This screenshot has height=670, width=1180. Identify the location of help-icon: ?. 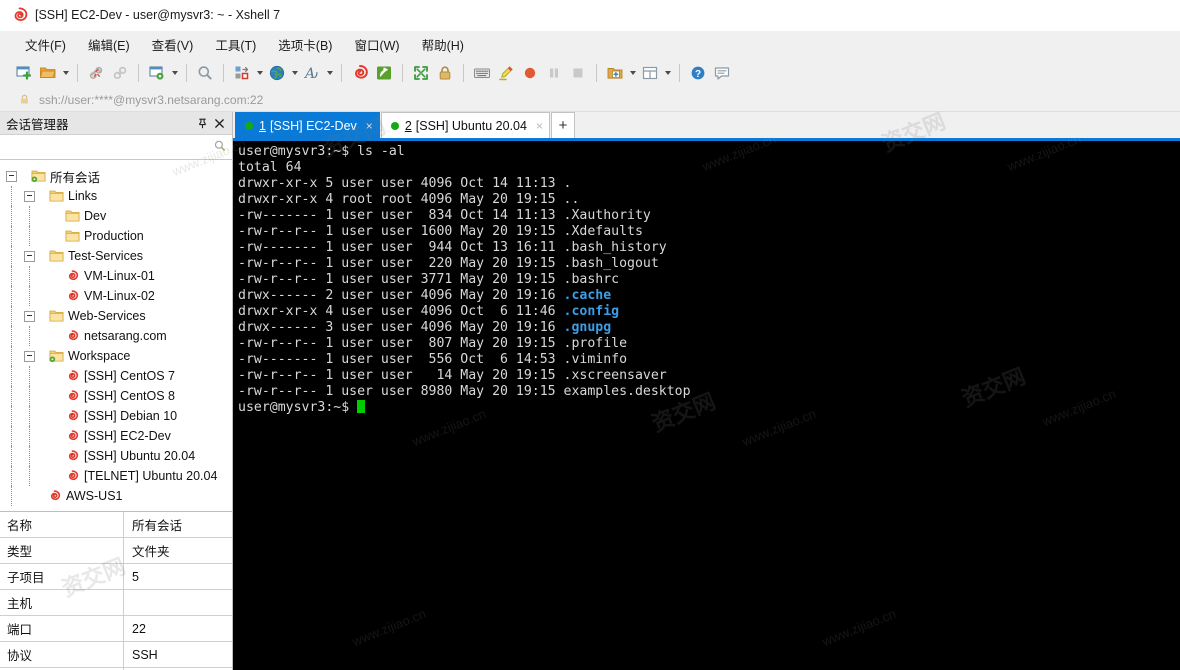
(698, 73).